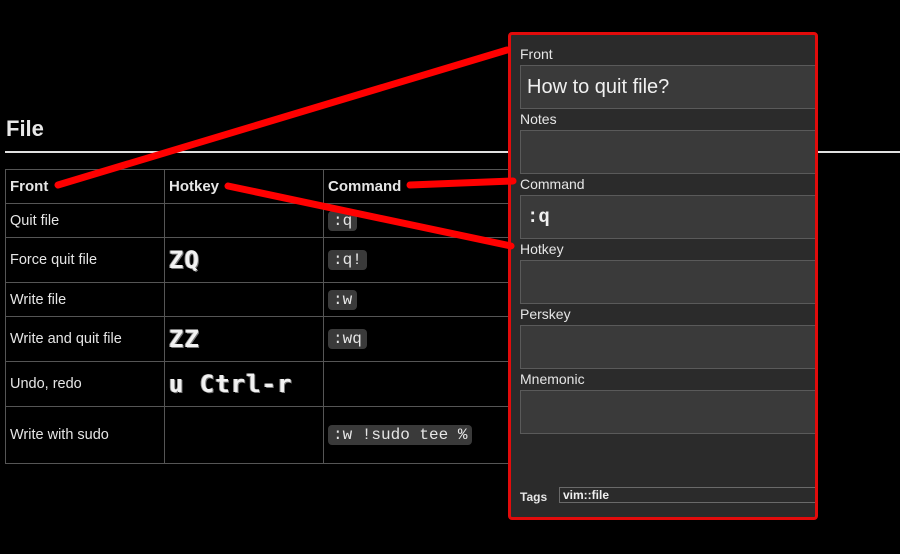 This screenshot has height=554, width=900. What do you see at coordinates (424, 384) in the screenshot?
I see `row-command` at bounding box center [424, 384].